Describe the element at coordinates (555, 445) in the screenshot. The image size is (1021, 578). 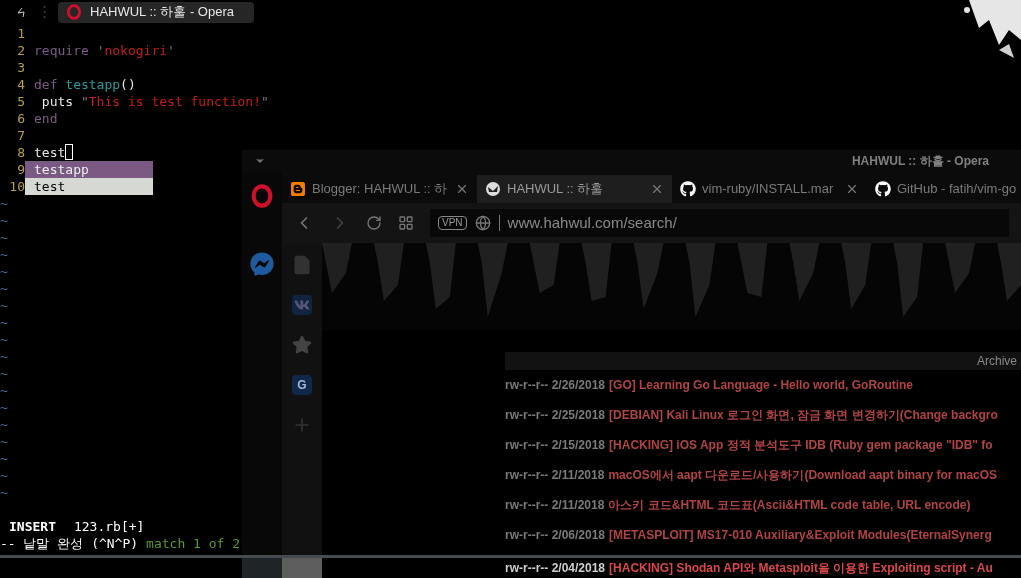
I see `post-meta: rw-r--r-- 2/15/2018` at that location.